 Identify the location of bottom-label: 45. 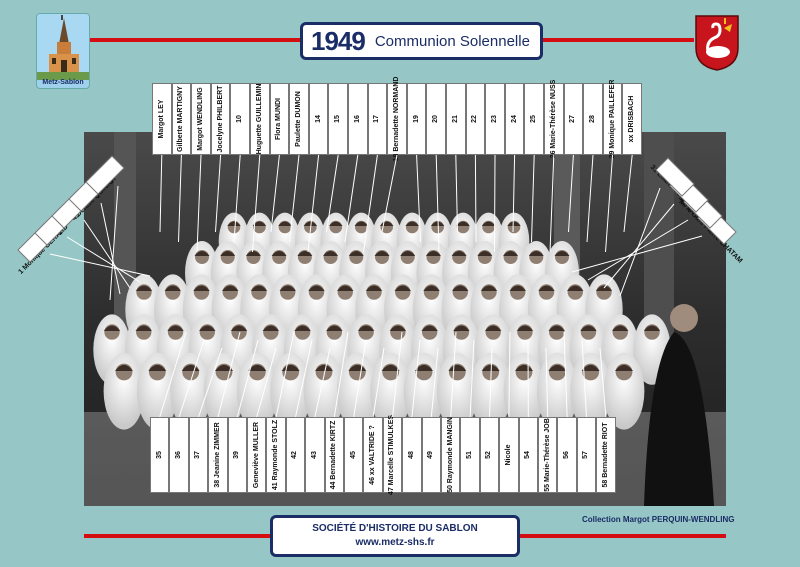
(354, 455).